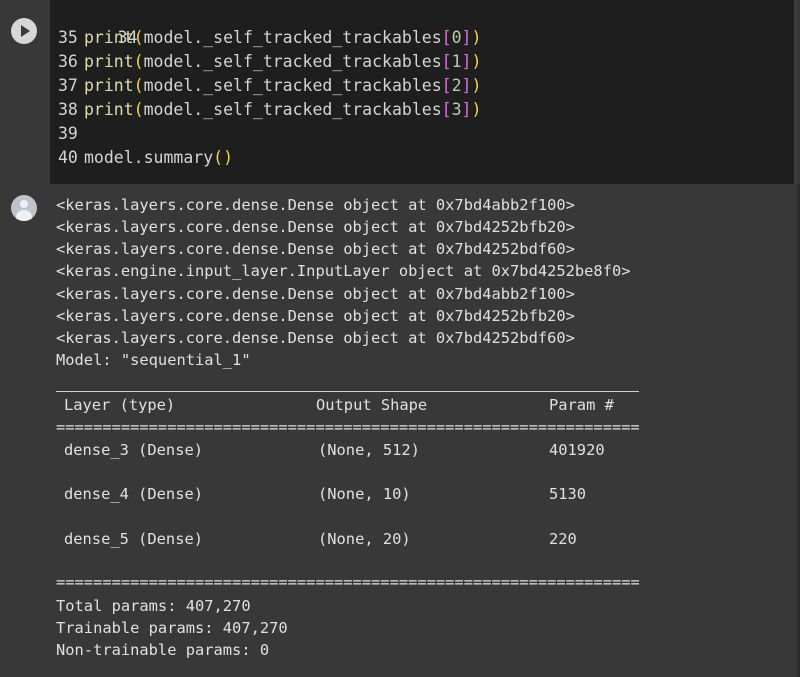 This screenshot has height=677, width=800. What do you see at coordinates (577, 450) in the screenshot?
I see `row-param-count: 401920` at bounding box center [577, 450].